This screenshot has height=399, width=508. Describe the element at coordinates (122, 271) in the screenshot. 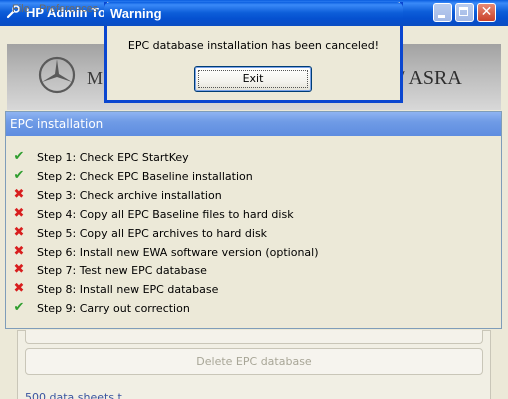

I see `step-label: Step 7: Test new EPC database` at that location.